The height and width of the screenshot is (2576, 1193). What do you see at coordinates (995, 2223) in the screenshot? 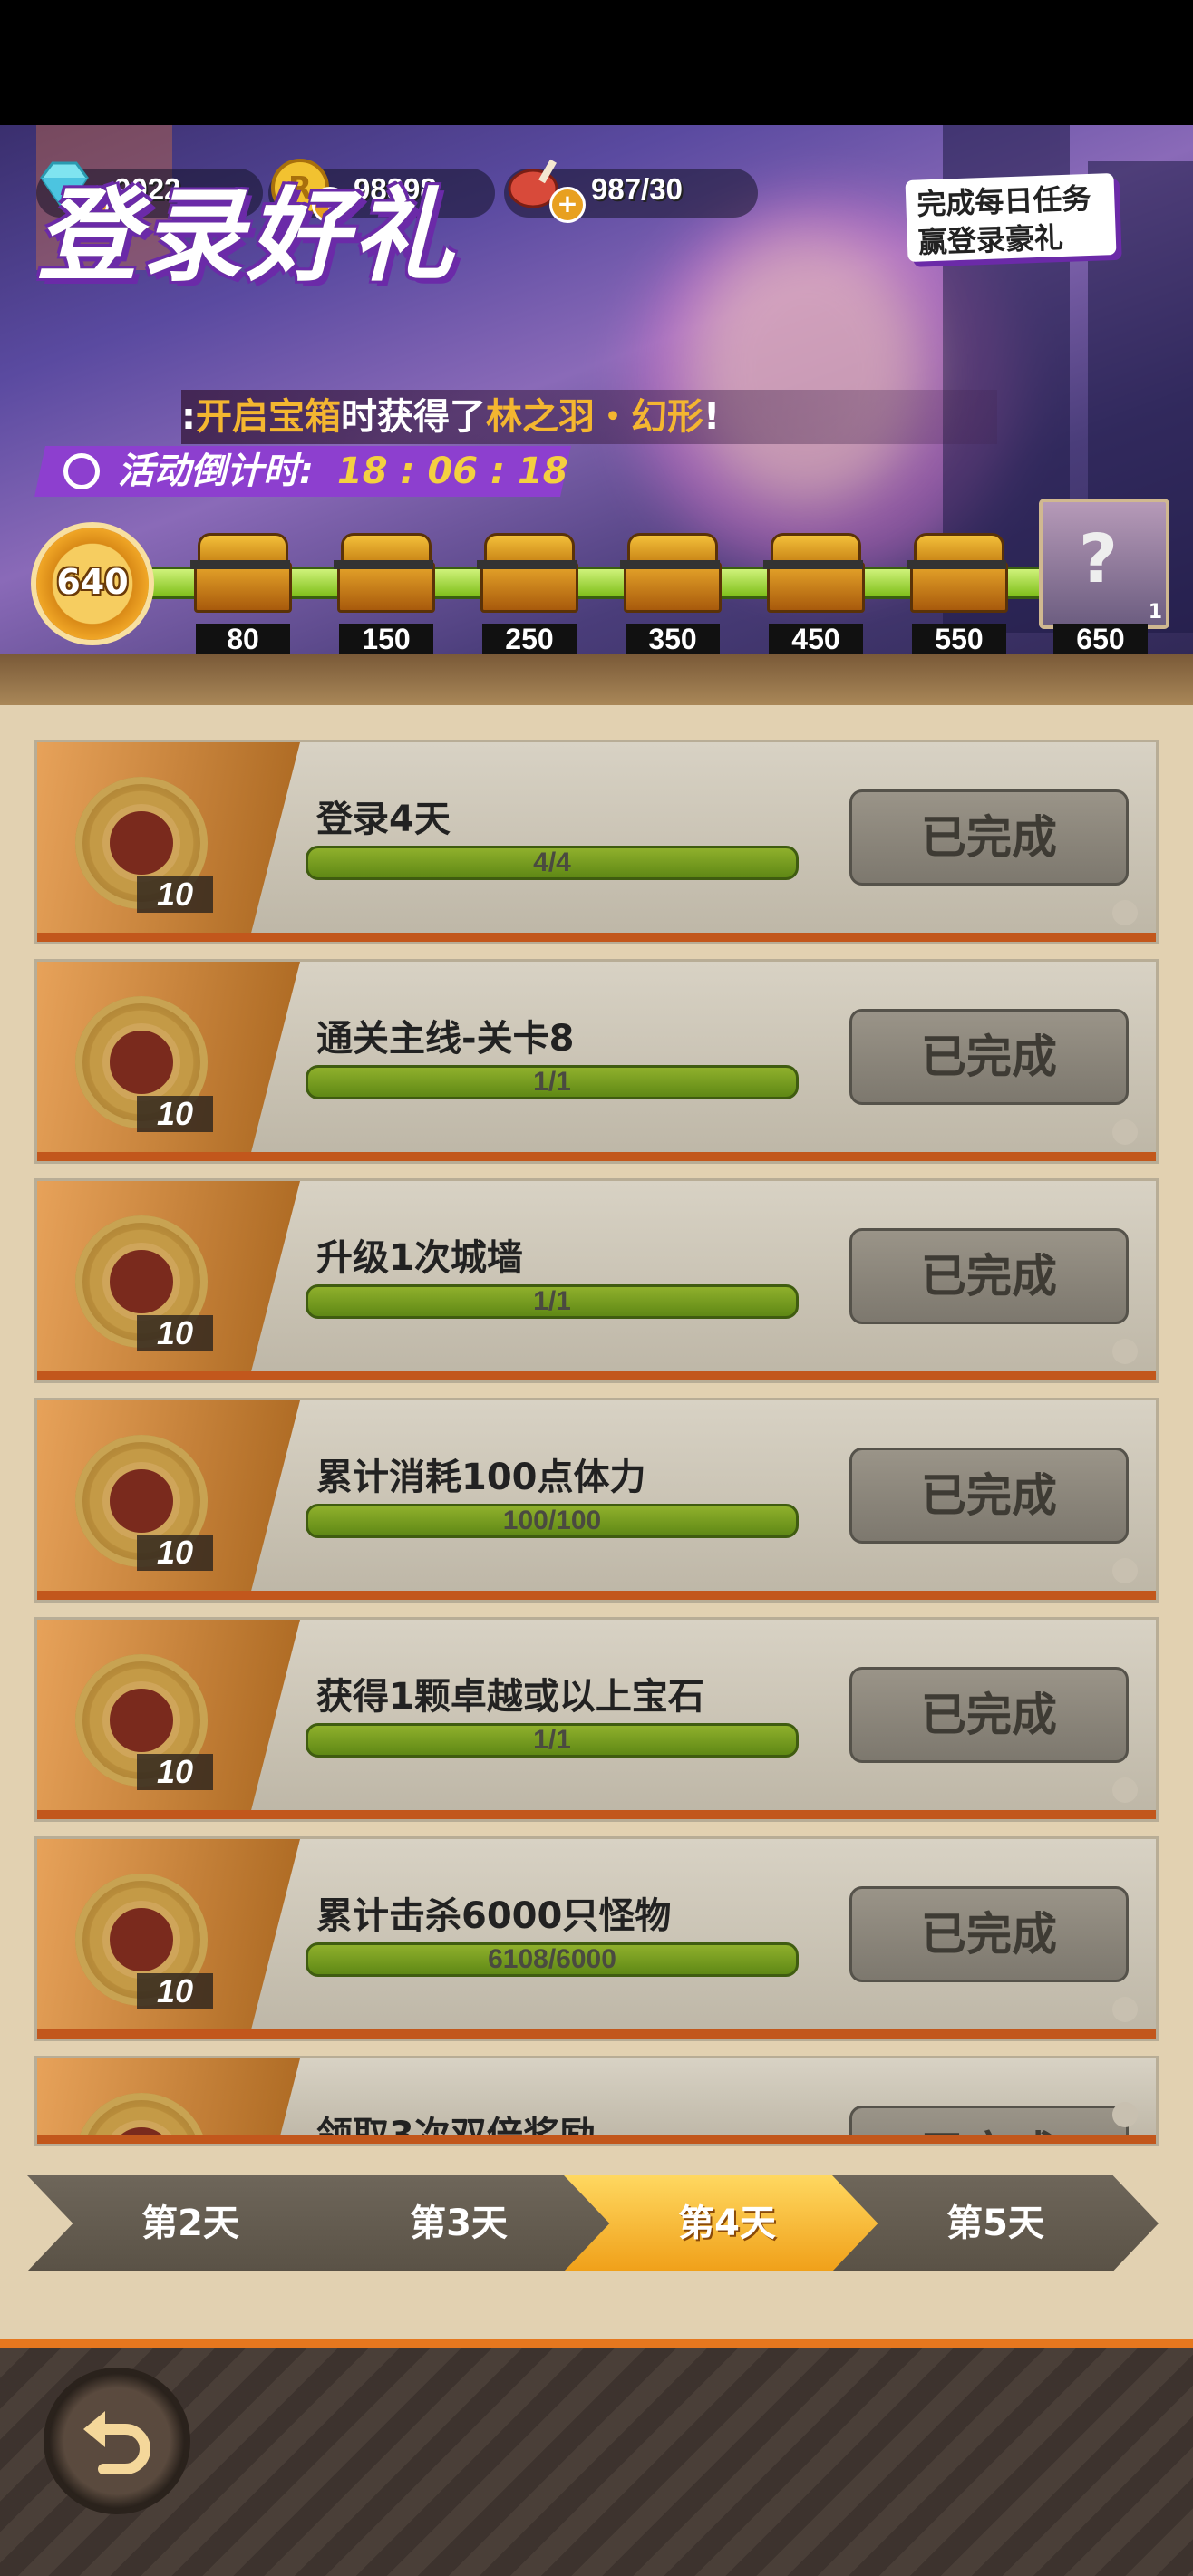
I see `tab-day-5: 第5天` at bounding box center [995, 2223].